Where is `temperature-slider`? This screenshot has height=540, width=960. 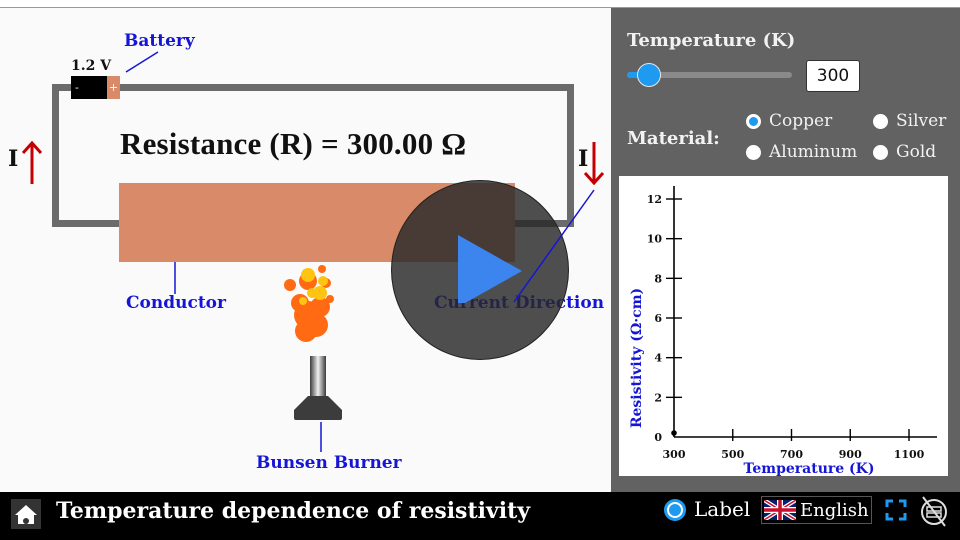
temperature-slider is located at coordinates (709, 75).